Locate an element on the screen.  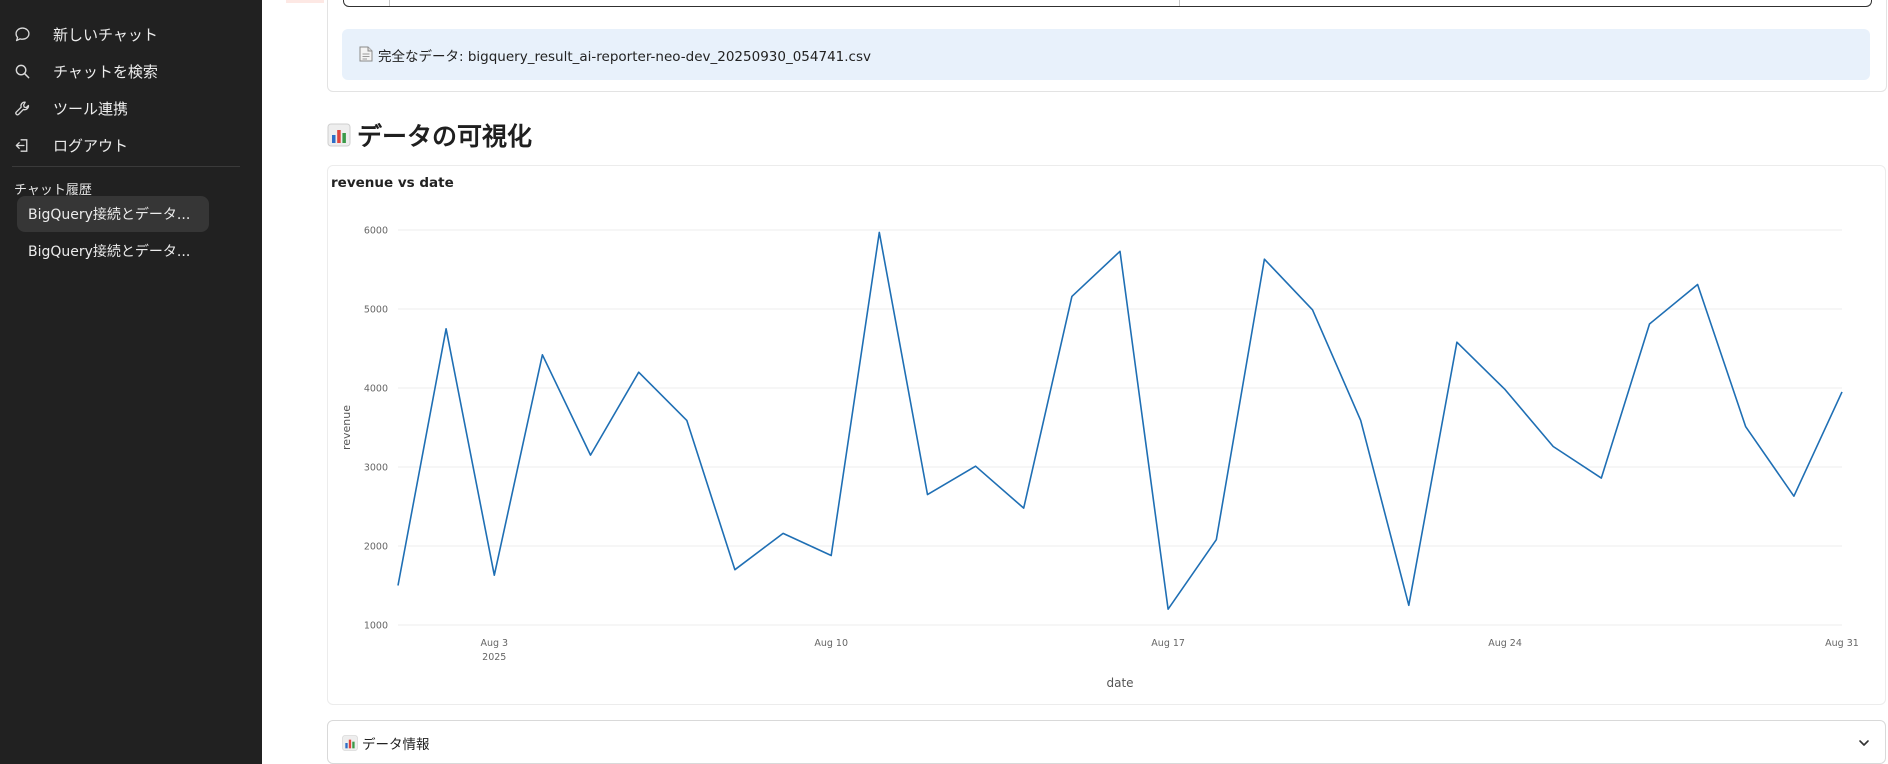
x-tick-label: Aug 3 2025 is located at coordinates (494, 650).